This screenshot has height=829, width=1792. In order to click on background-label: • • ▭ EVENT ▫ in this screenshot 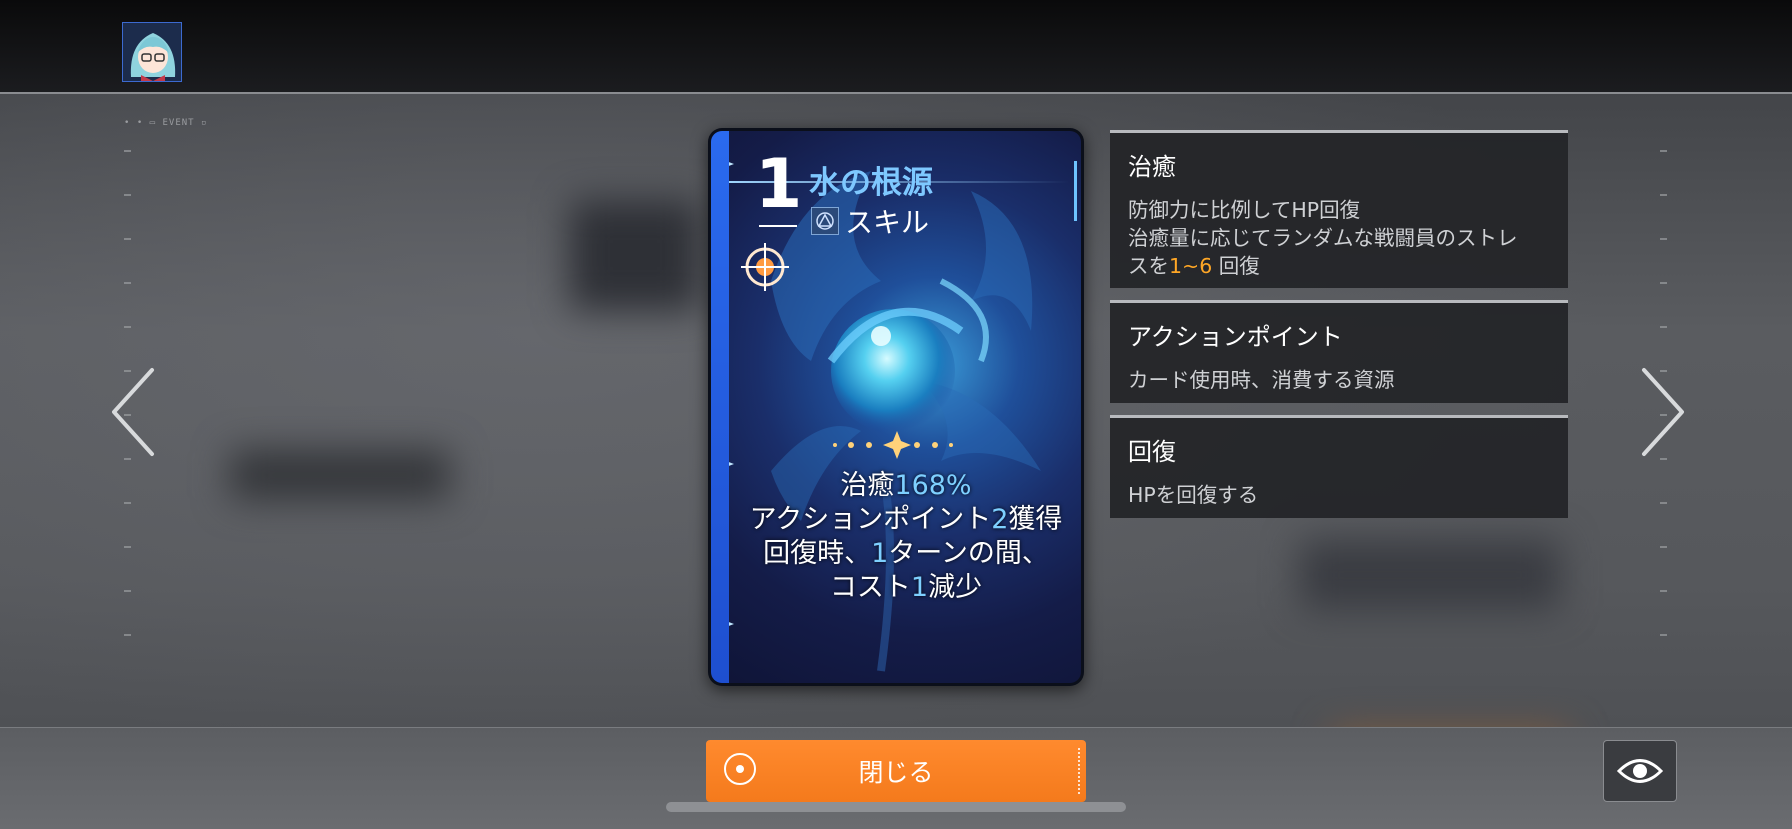, I will do `click(166, 123)`.